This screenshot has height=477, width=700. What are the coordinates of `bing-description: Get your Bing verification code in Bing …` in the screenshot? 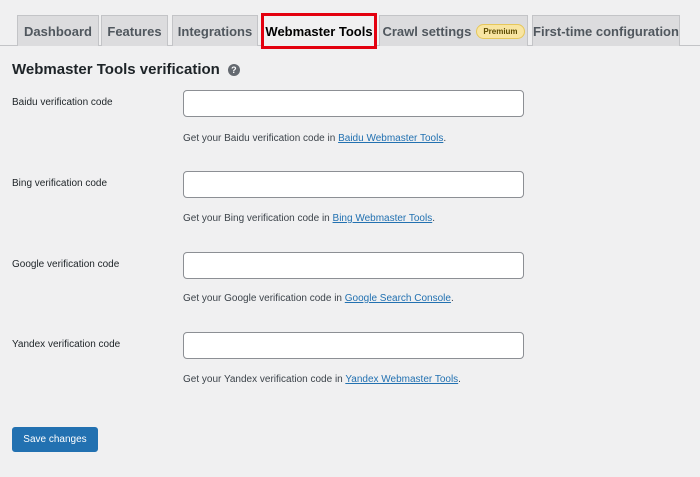 It's located at (309, 218).